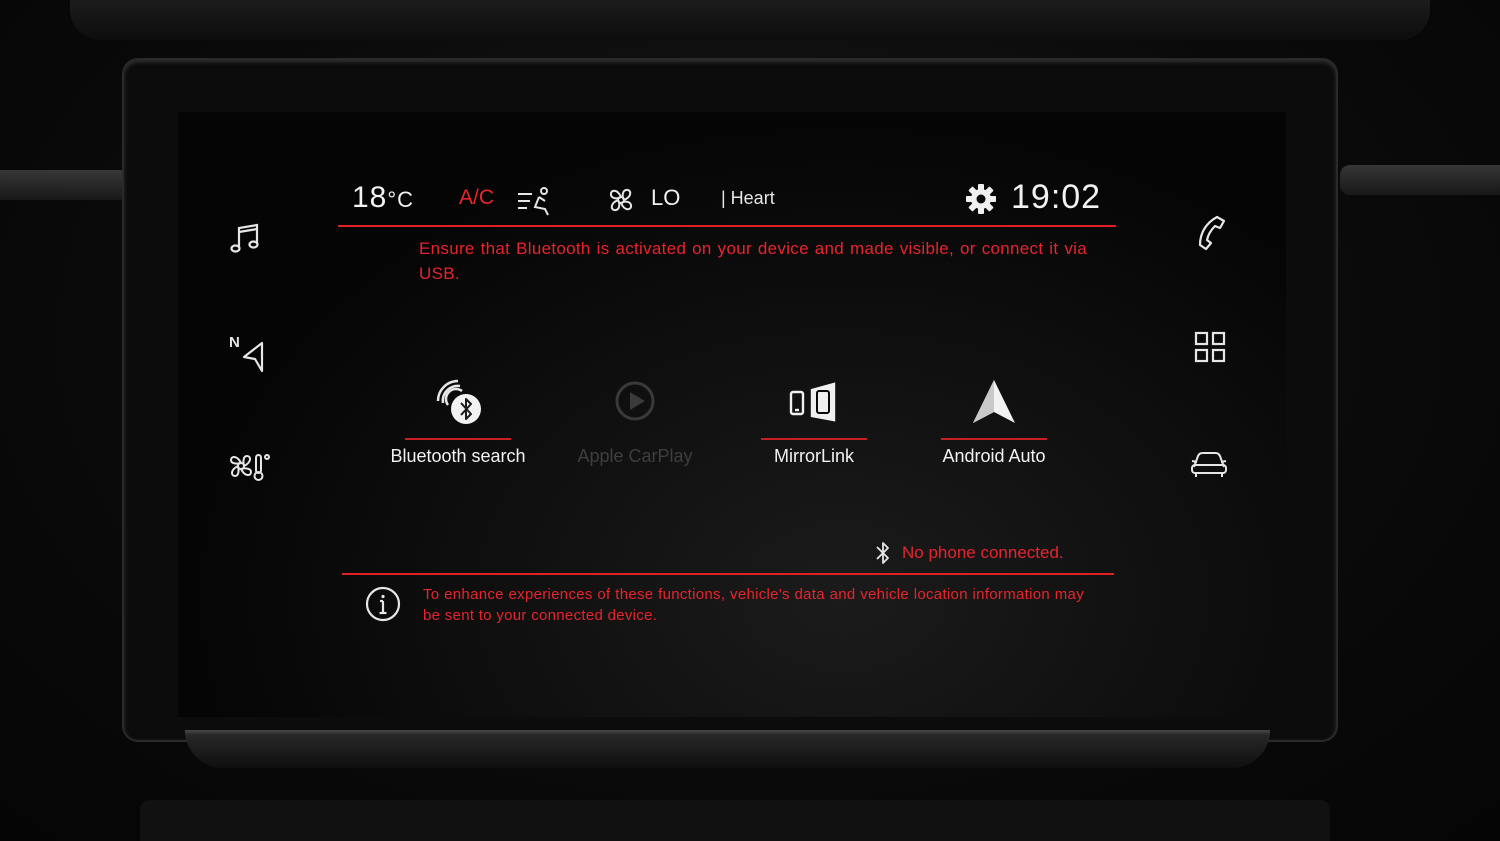 The width and height of the screenshot is (1500, 841). Describe the element at coordinates (67, 185) in the screenshot. I see `dashboard-left-trim` at that location.